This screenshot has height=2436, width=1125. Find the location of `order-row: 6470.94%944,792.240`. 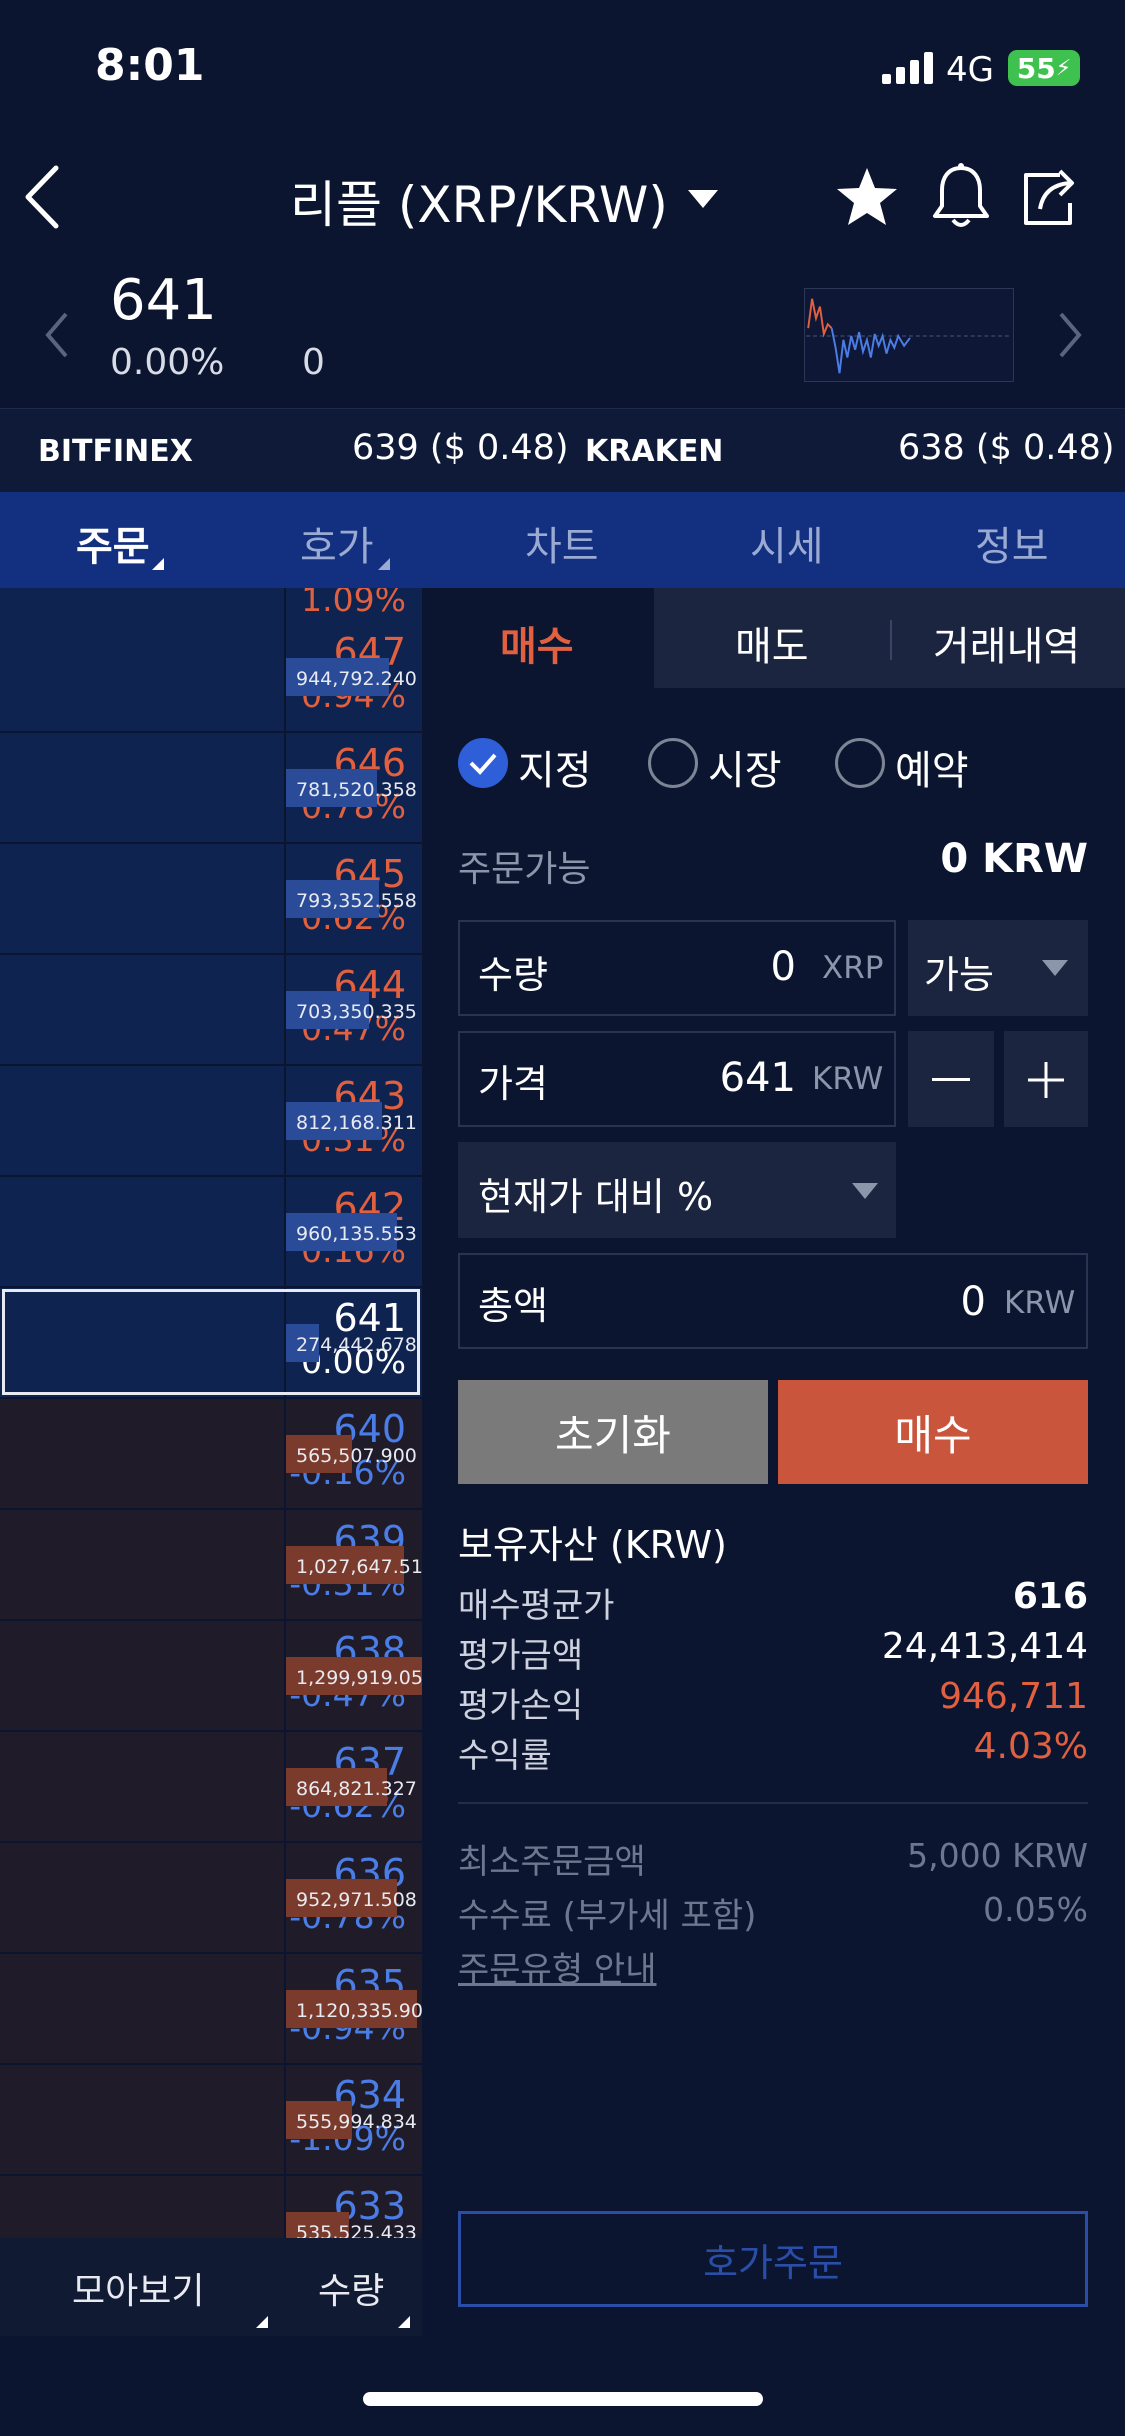

order-row: 6470.94%944,792.240 is located at coordinates (211, 677).